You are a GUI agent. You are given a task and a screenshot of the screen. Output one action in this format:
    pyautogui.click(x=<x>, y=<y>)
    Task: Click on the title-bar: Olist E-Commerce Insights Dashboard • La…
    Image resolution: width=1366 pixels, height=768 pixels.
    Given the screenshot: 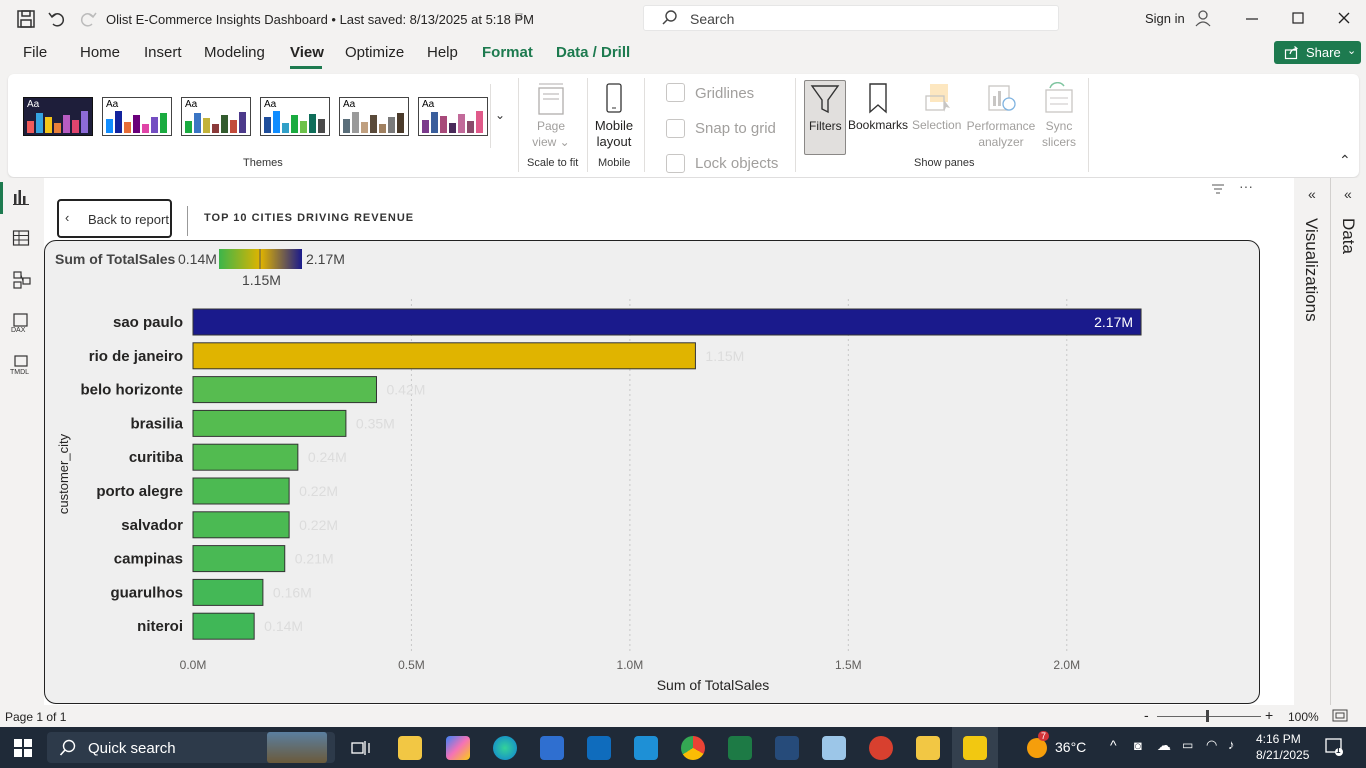 What is the action you would take?
    pyautogui.click(x=683, y=19)
    